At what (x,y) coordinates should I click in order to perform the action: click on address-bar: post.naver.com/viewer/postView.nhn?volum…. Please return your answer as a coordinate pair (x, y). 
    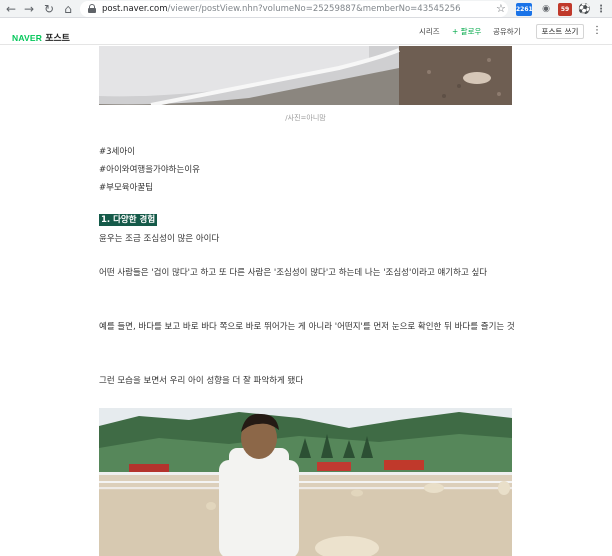
    Looking at the image, I should click on (294, 9).